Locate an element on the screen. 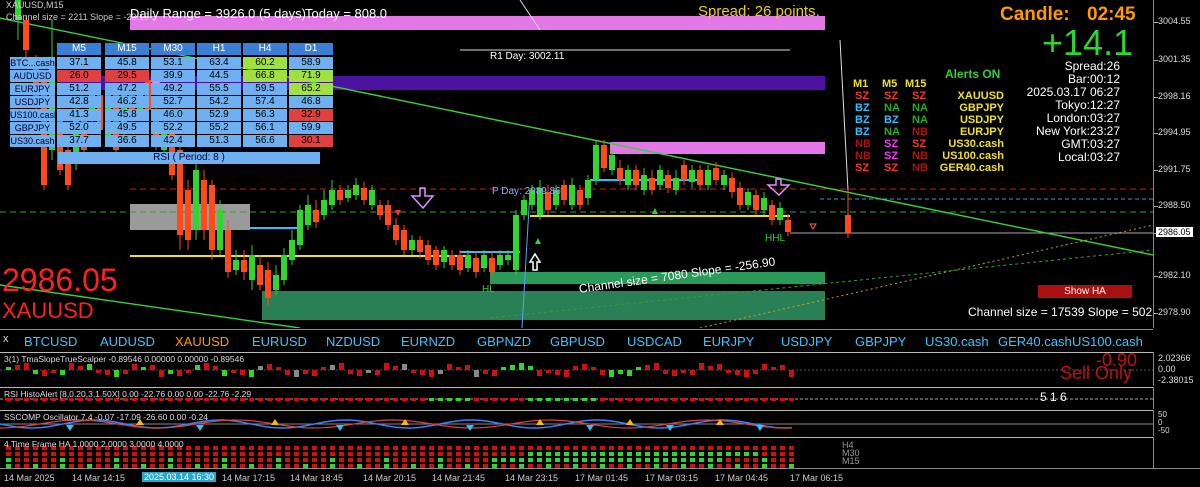 Image resolution: width=1200 pixels, height=487 pixels. symbol-tab-usdjpy: USDJPY is located at coordinates (806, 341).